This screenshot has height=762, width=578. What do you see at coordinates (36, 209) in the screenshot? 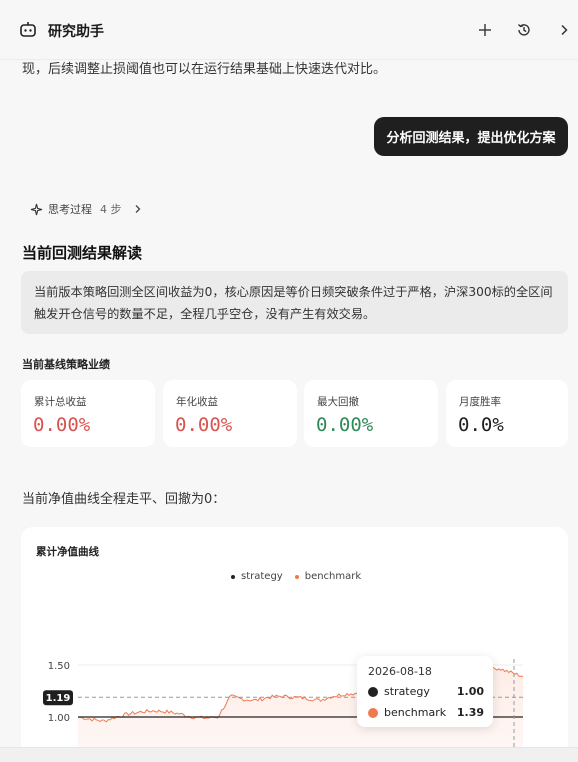
I see `sparkle-icon` at bounding box center [36, 209].